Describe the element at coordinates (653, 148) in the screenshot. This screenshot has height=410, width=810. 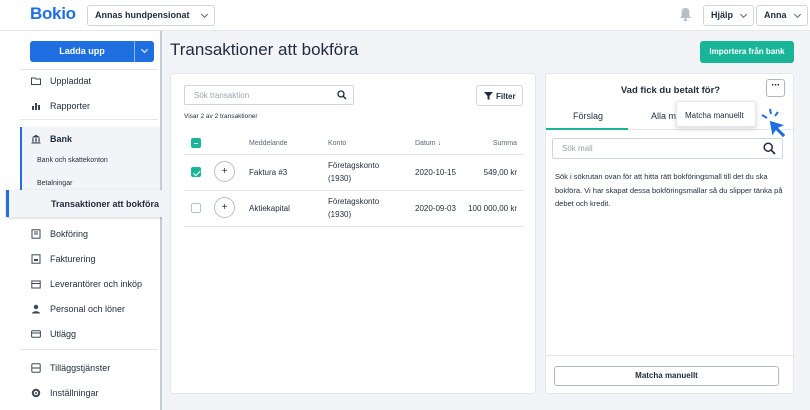
I see `template-search-input` at that location.